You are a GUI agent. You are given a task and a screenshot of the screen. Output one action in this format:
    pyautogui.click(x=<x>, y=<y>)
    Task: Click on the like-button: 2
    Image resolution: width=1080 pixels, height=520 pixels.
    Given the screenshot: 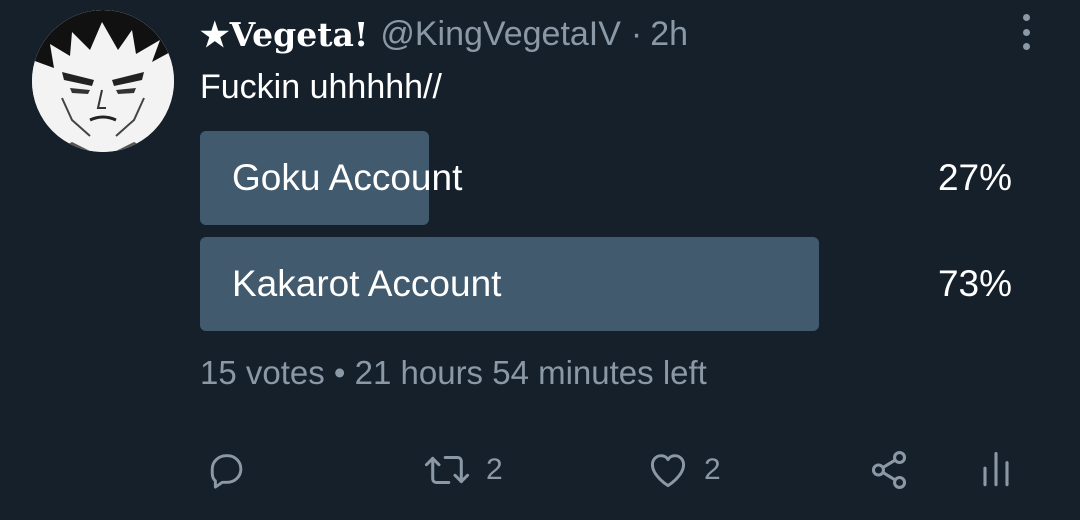 What is the action you would take?
    pyautogui.click(x=683, y=470)
    